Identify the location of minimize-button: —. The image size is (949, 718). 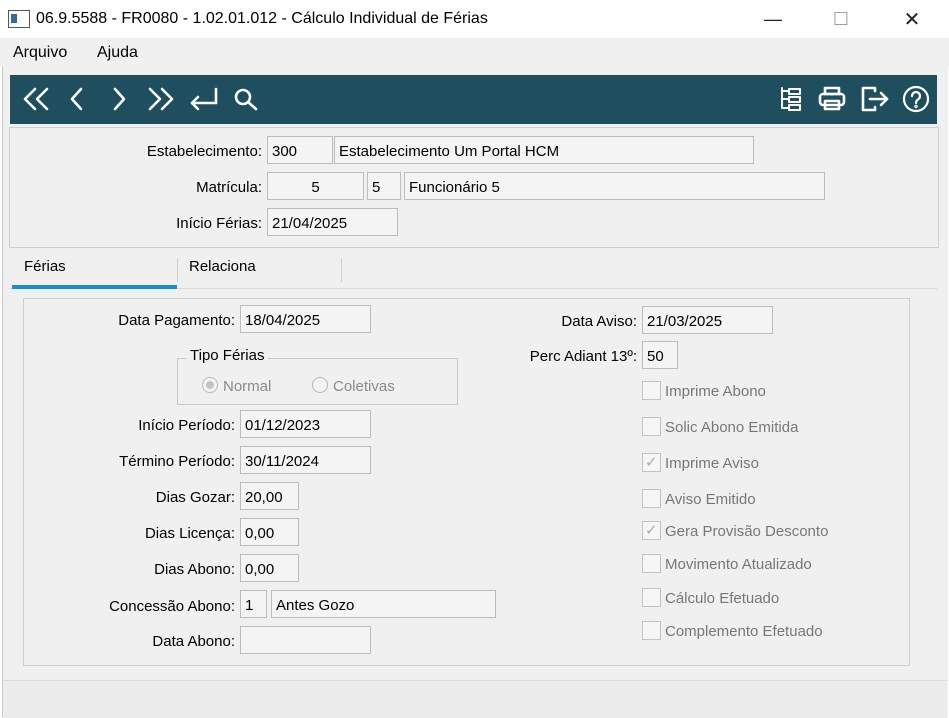
(773, 19).